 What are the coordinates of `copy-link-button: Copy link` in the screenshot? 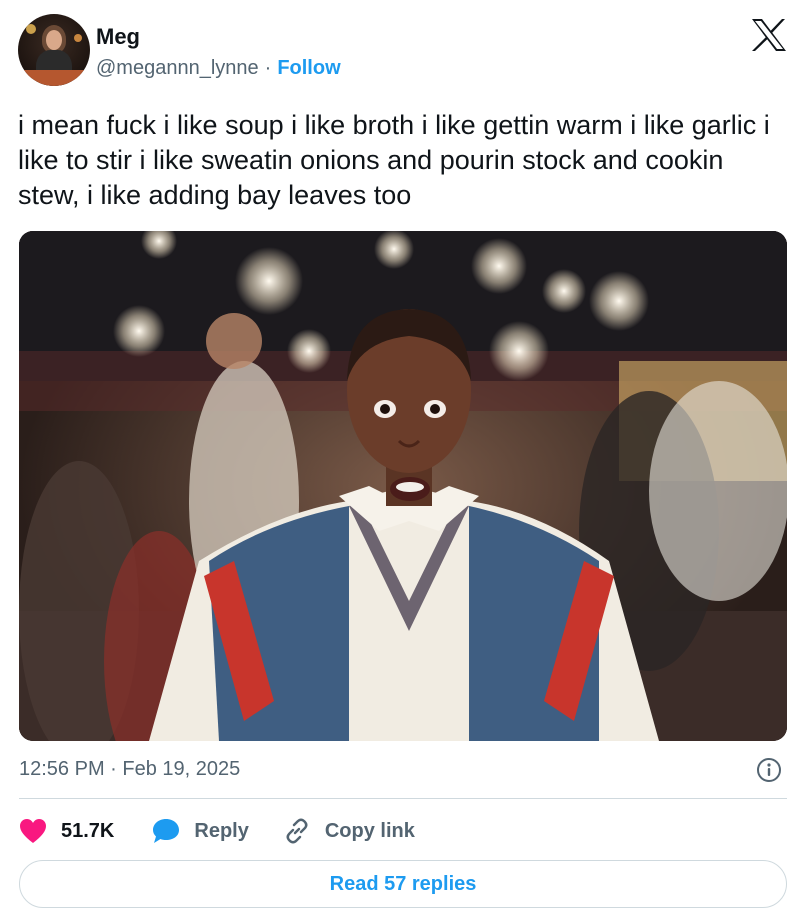 It's located at (349, 831).